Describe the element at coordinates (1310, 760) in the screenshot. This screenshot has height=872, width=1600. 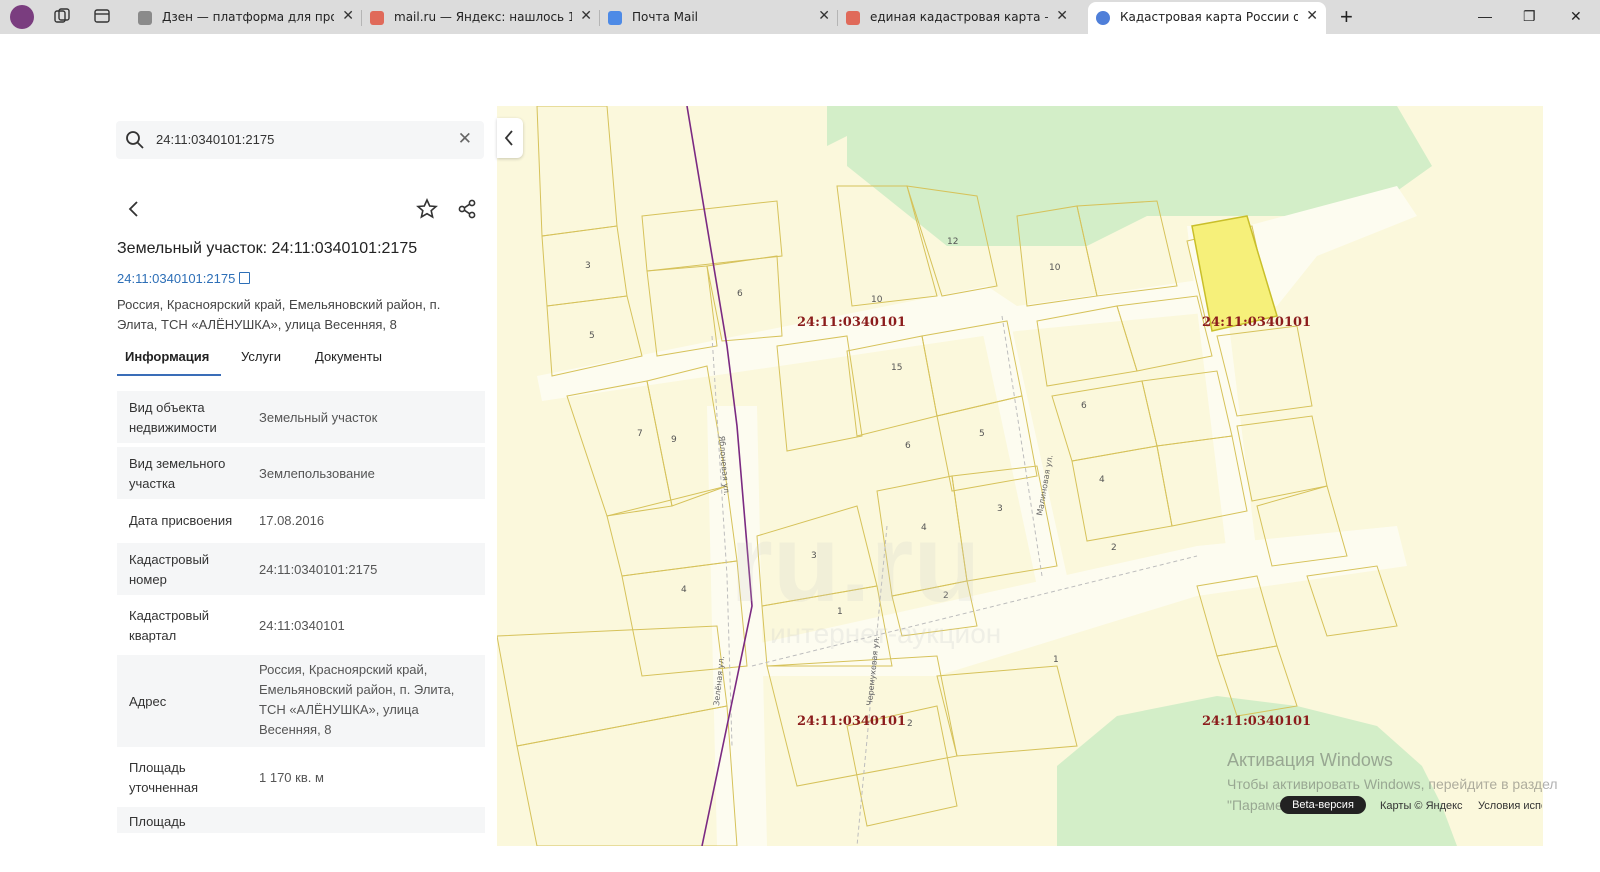
I see `windows-activation-title: Активация Windows` at that location.